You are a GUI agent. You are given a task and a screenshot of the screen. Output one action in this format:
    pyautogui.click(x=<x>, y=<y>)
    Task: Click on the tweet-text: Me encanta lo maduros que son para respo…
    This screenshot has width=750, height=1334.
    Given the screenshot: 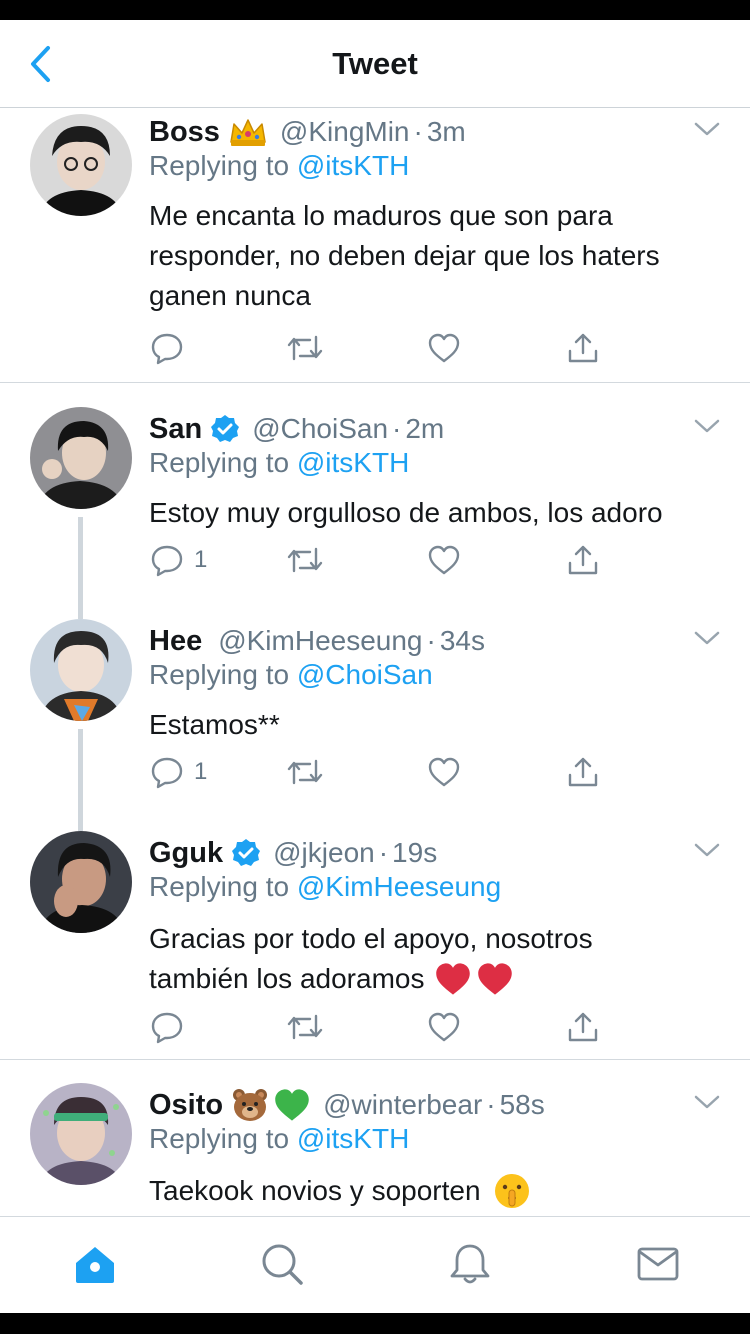 What is the action you would take?
    pyautogui.click(x=404, y=255)
    